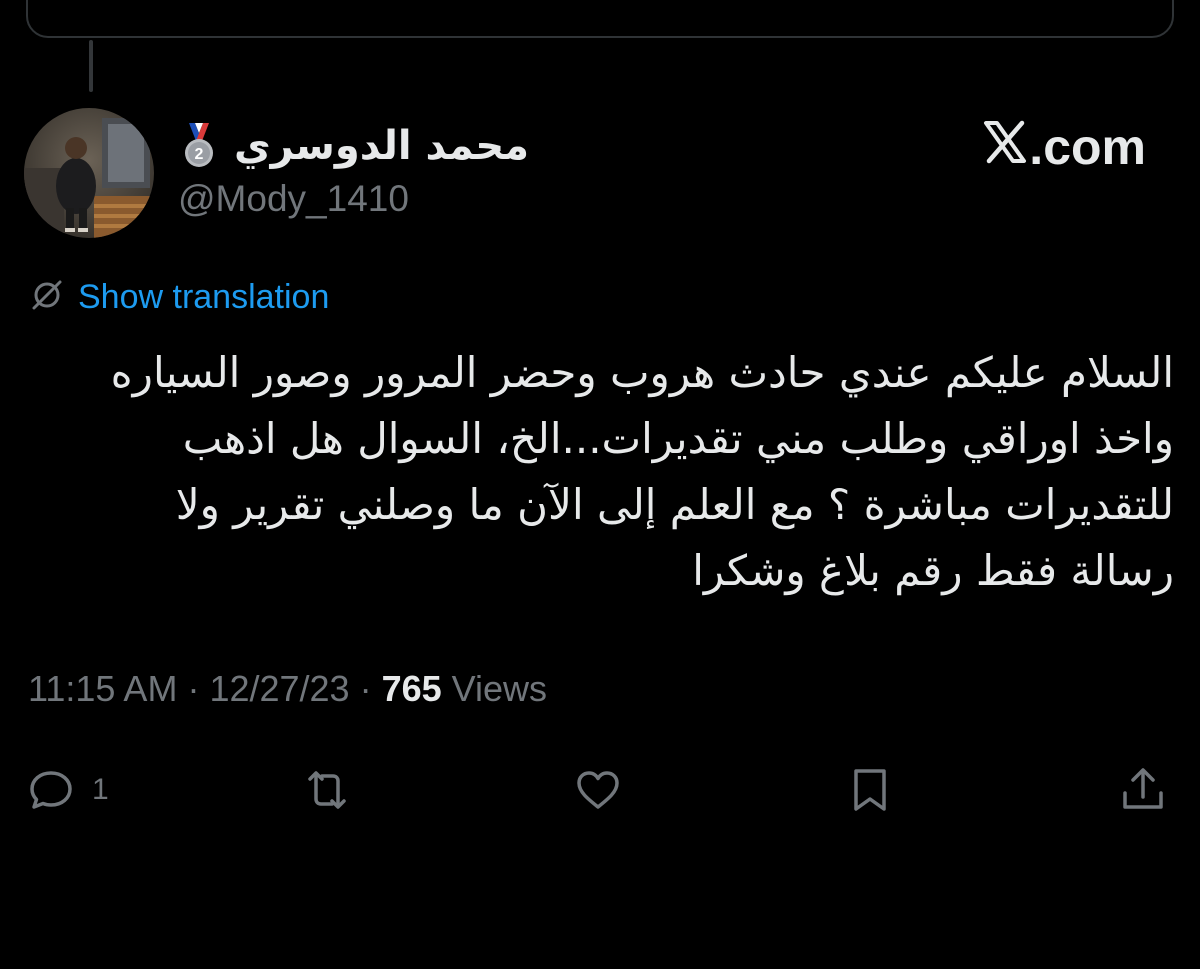  I want to click on second-place-medal-icon: 2, so click(199, 146).